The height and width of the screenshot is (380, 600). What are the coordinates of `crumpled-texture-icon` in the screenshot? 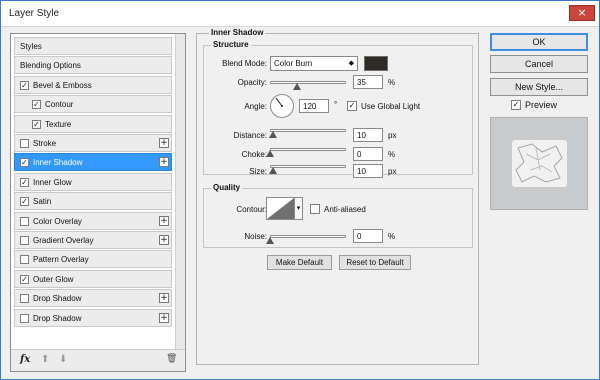 It's located at (539, 163).